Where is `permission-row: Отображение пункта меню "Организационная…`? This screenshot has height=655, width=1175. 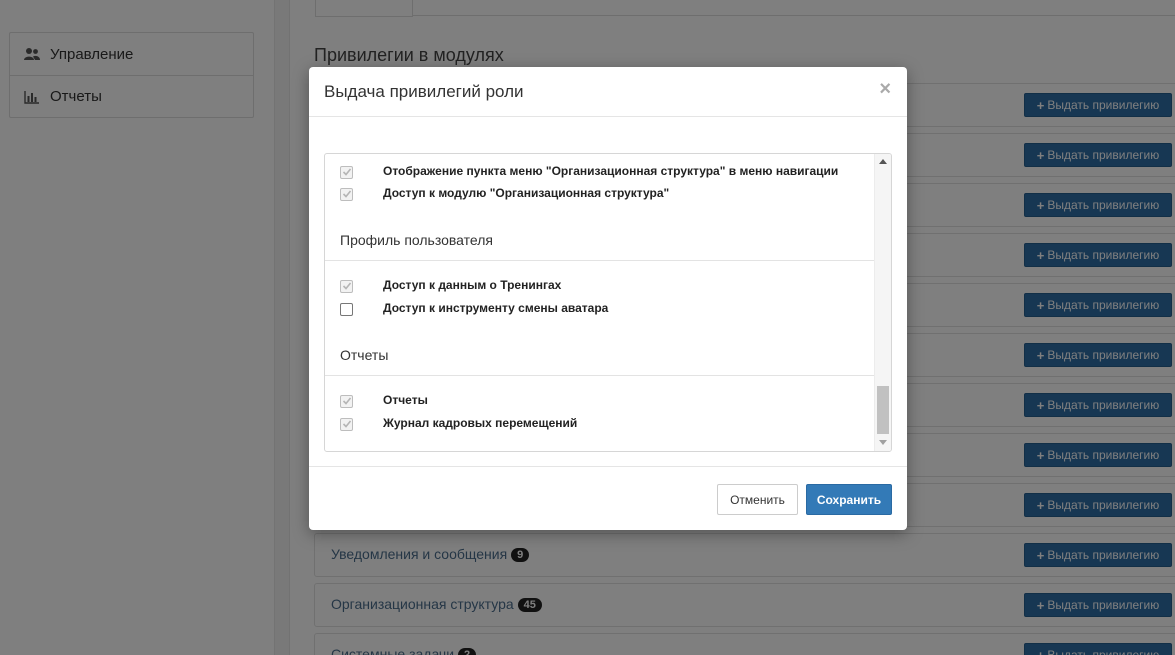 permission-row: Отображение пункта меню "Организационная… is located at coordinates (589, 172).